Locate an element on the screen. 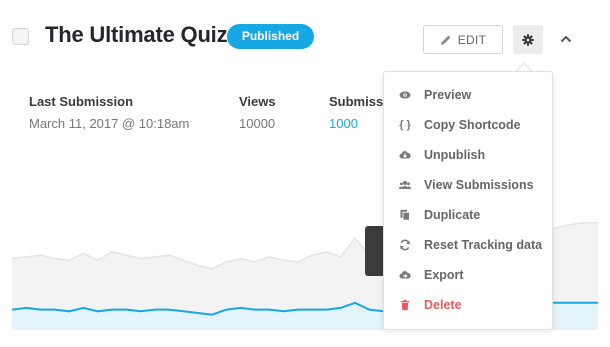 This screenshot has height=347, width=610. trash-icon is located at coordinates (405, 305).